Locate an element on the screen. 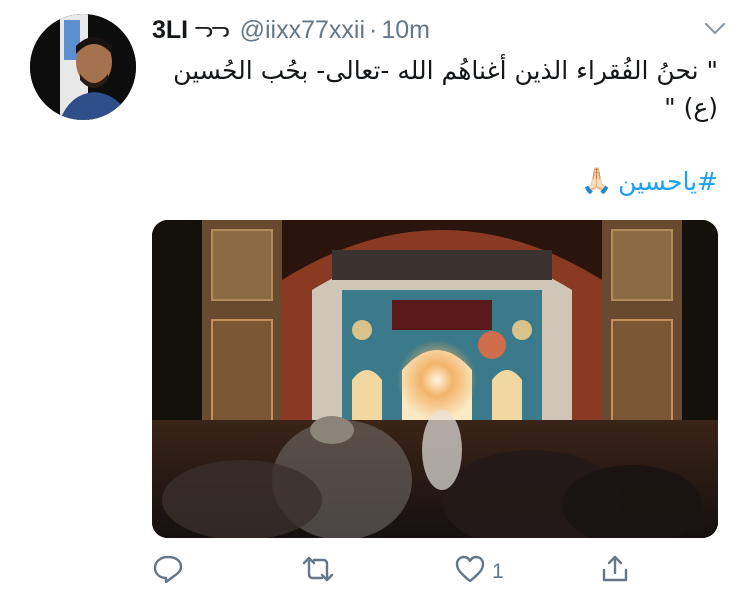 Image resolution: width=750 pixels, height=603 pixels. reply-button is located at coordinates (168, 572).